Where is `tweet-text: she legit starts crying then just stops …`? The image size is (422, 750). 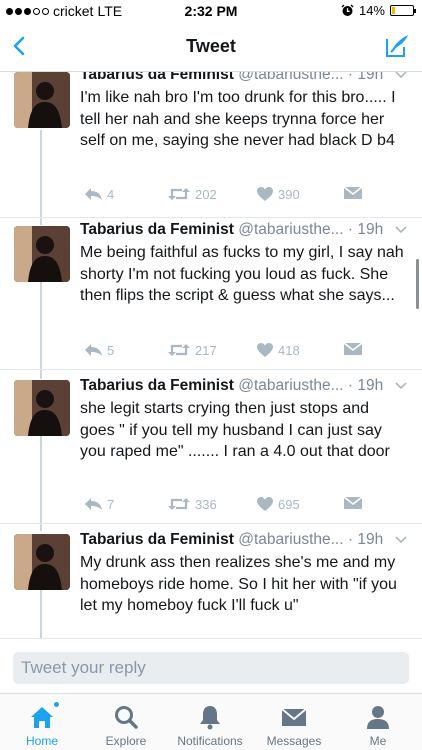 tweet-text: she legit starts crying then just stops … is located at coordinates (235, 430).